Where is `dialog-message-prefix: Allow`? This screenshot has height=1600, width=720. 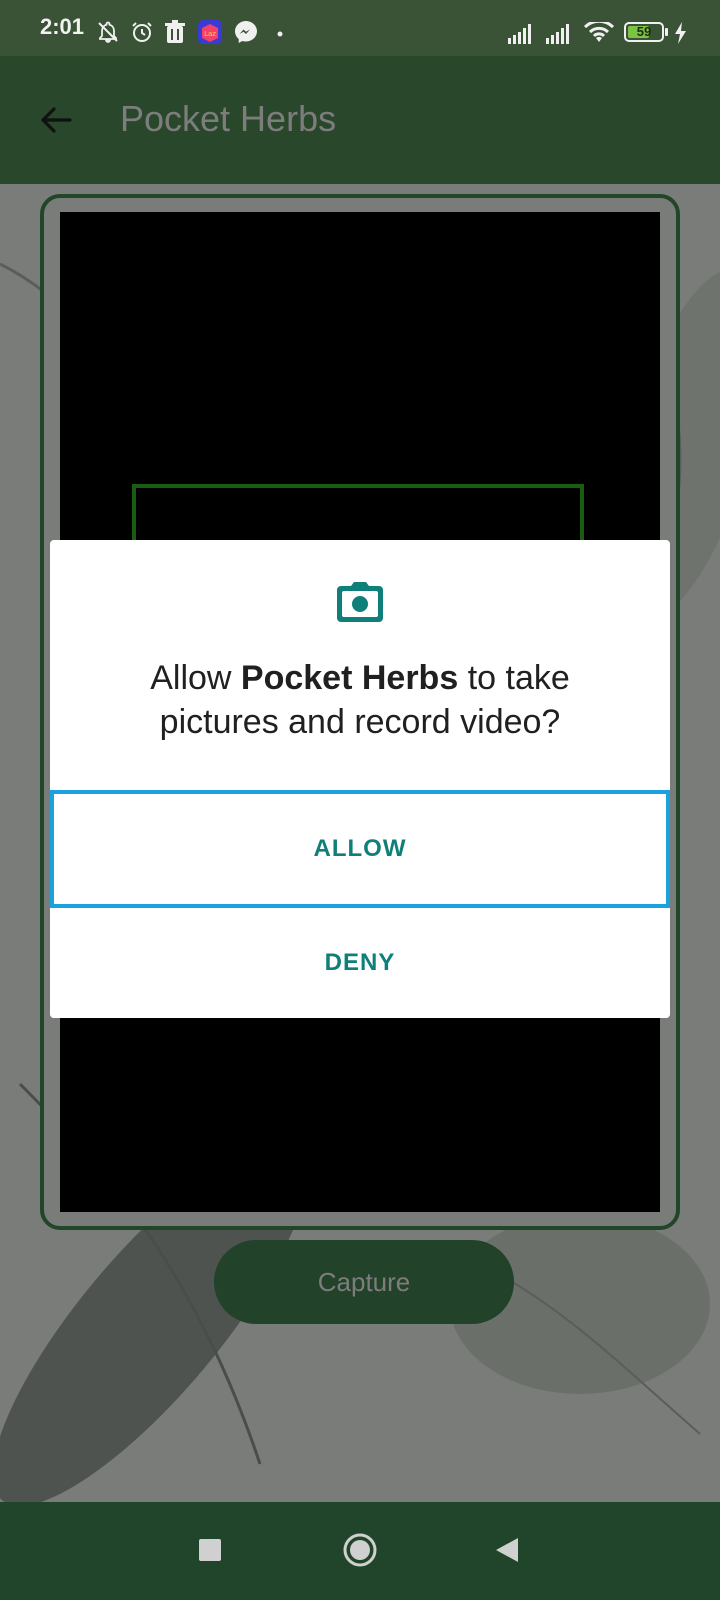 dialog-message-prefix: Allow is located at coordinates (195, 678).